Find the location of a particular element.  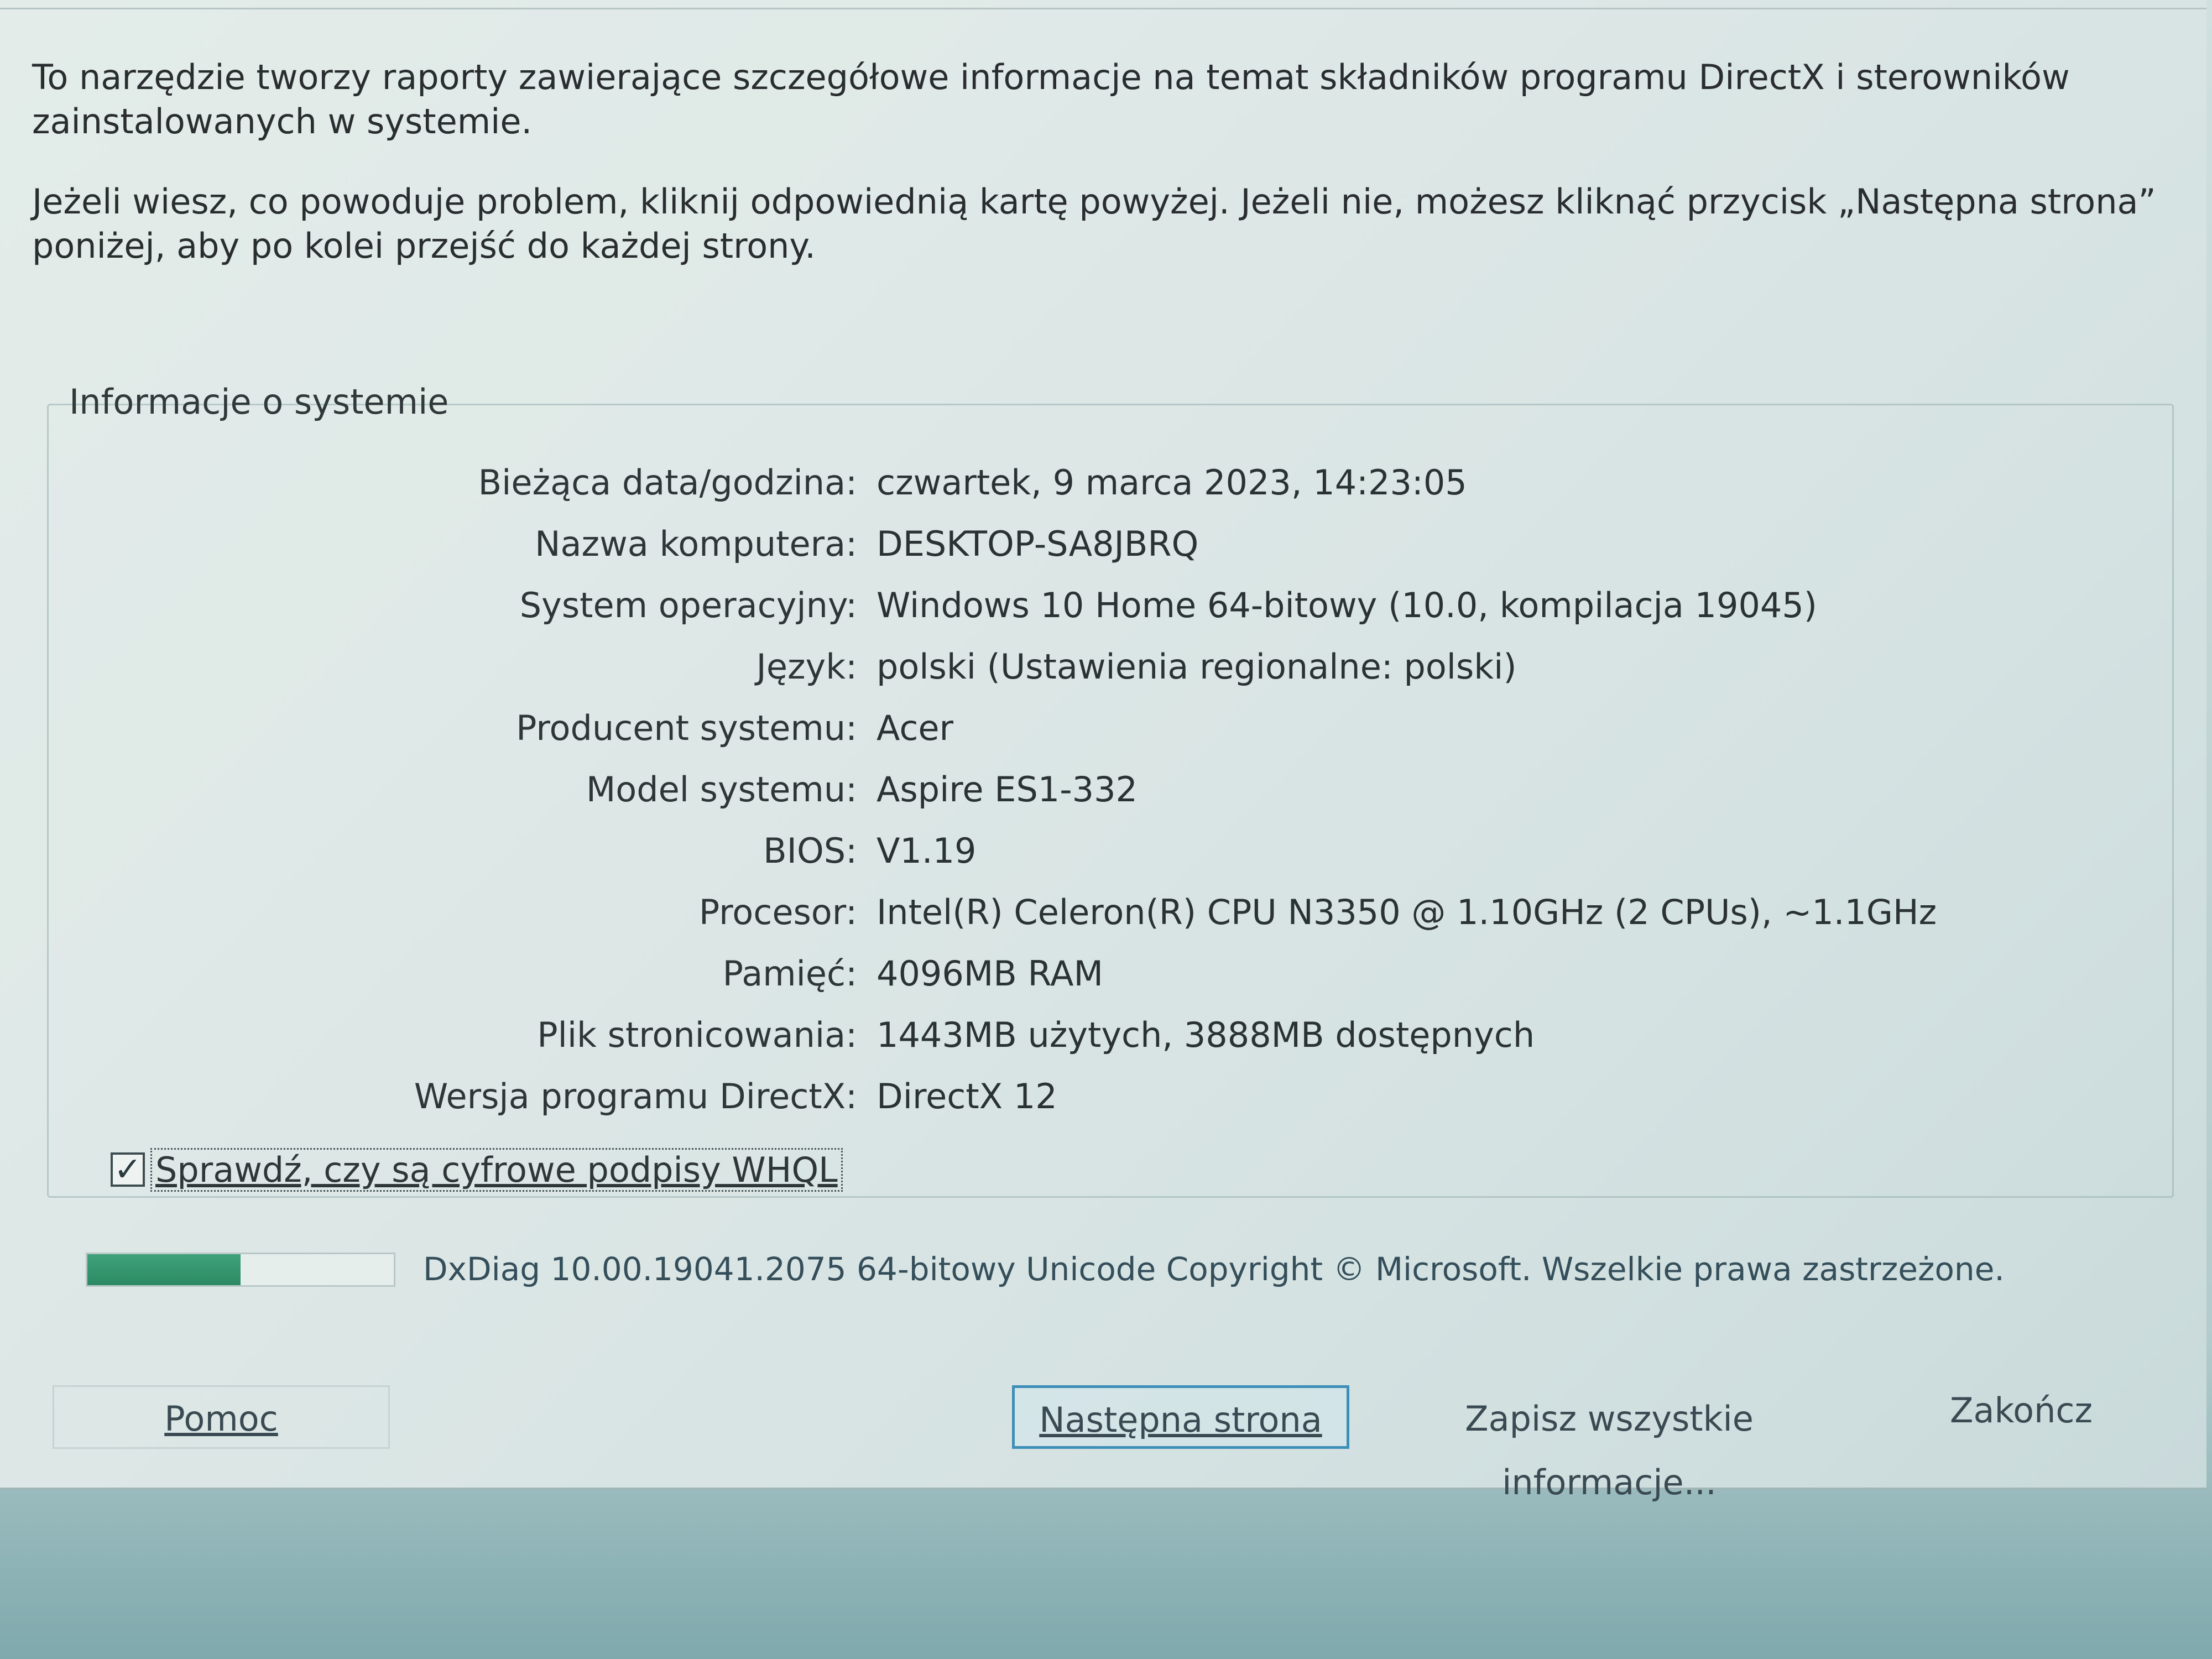

system-info-label: Model systemu: is located at coordinates (722, 790).